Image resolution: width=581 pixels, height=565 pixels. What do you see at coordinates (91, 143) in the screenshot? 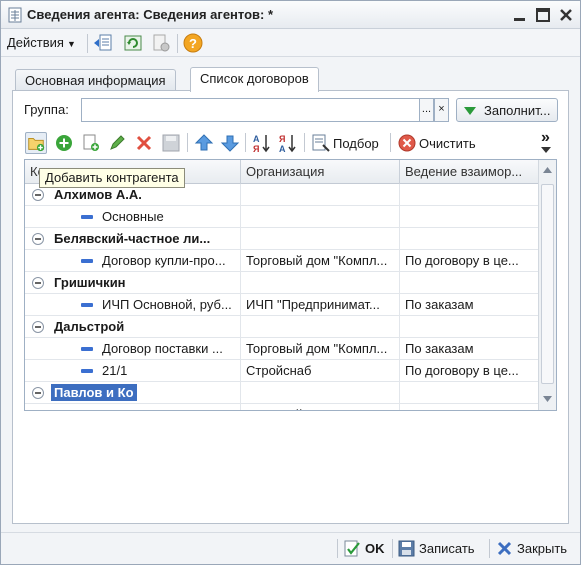
I see `copy-icon` at bounding box center [91, 143].